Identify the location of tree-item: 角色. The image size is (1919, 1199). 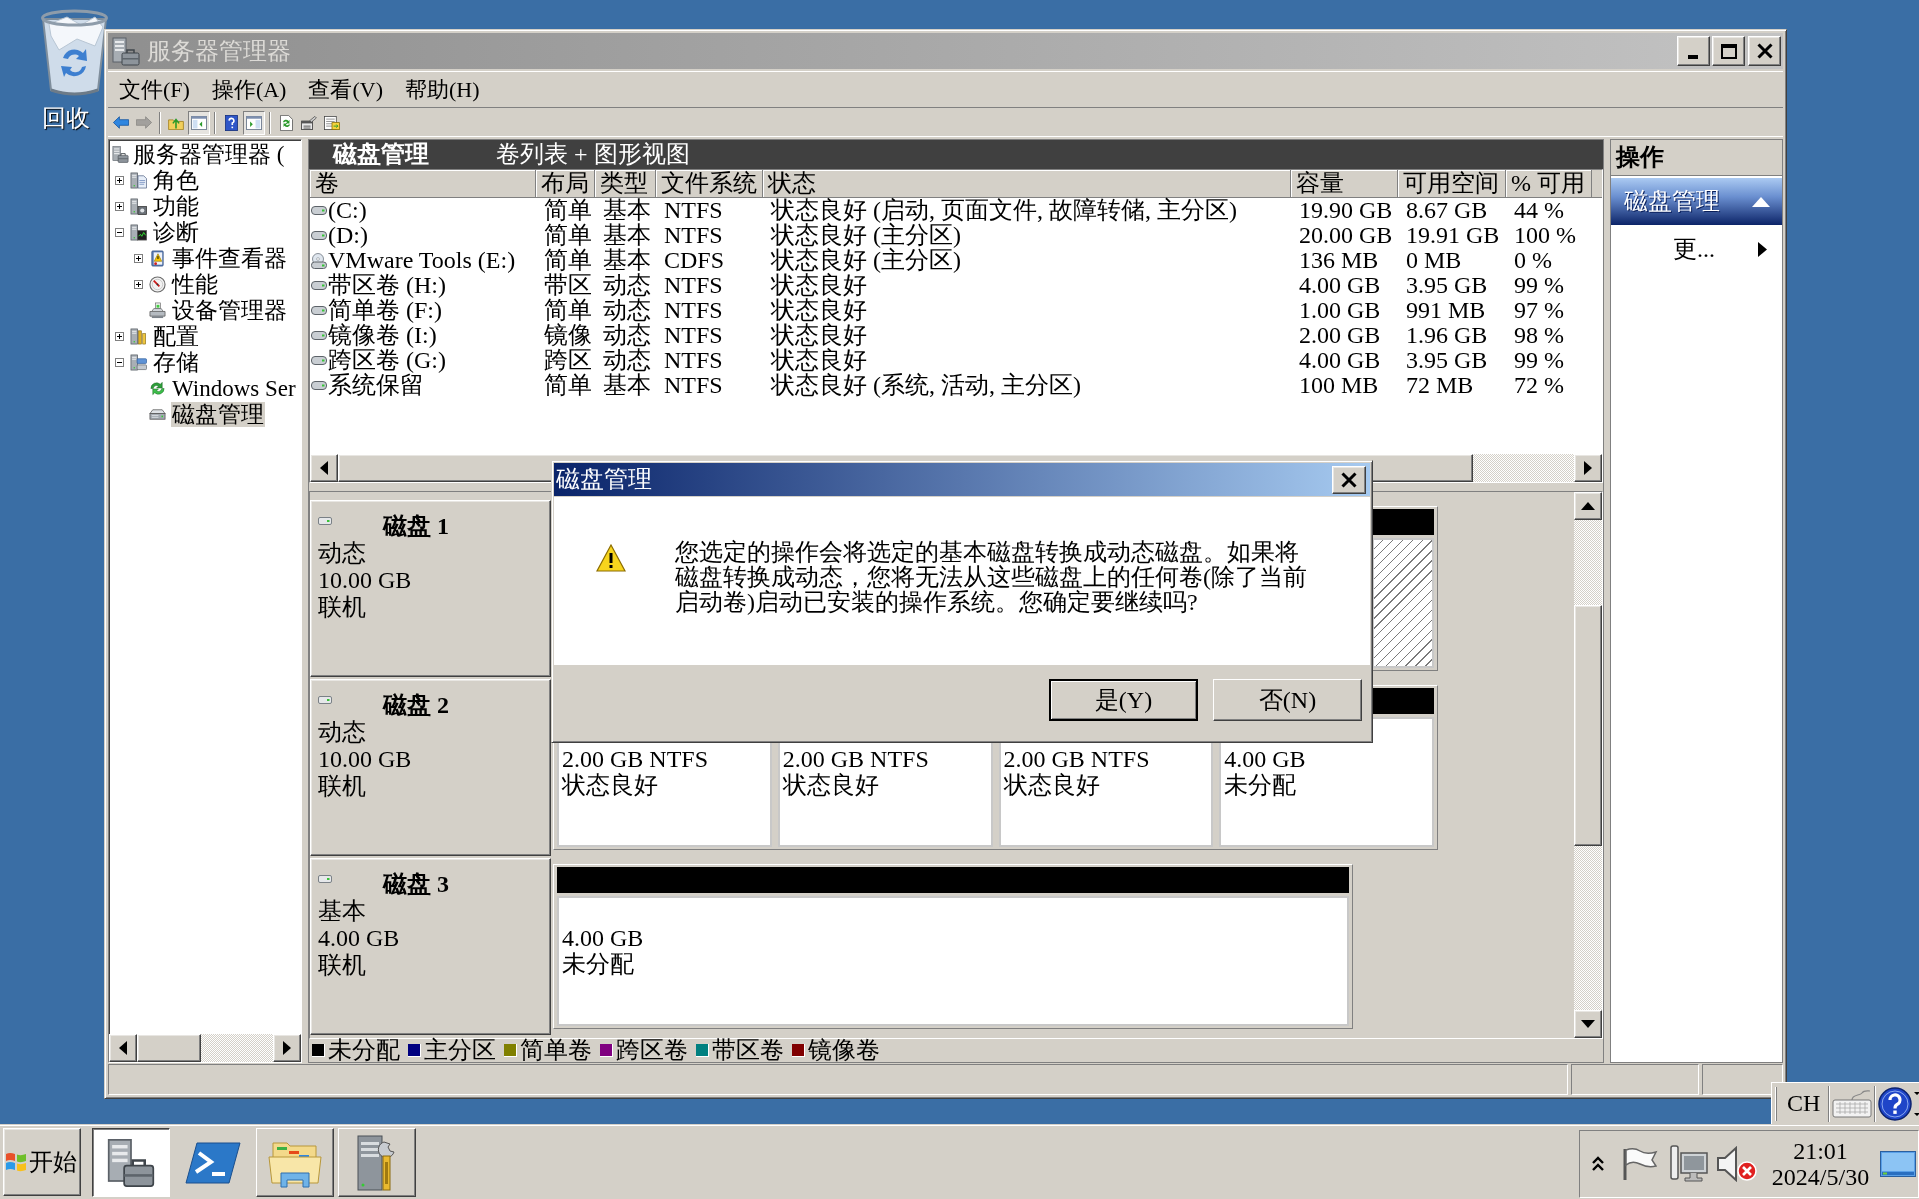
(176, 180).